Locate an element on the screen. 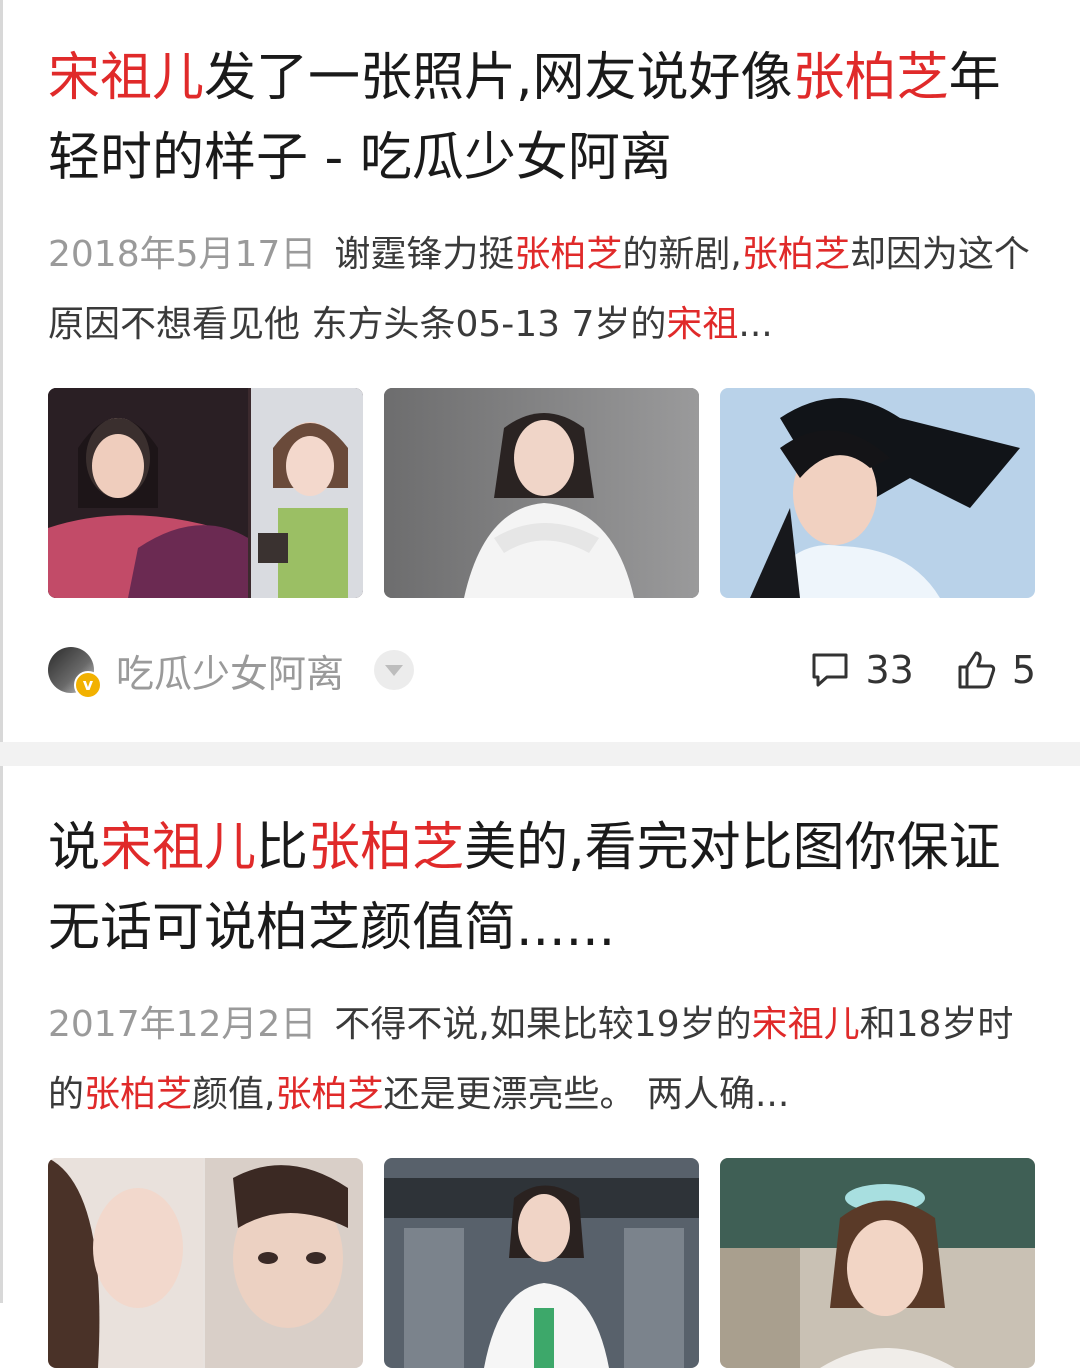 The width and height of the screenshot is (1080, 1368). text-segment: 不得不说,如果比较19岁的 is located at coordinates (543, 1024).